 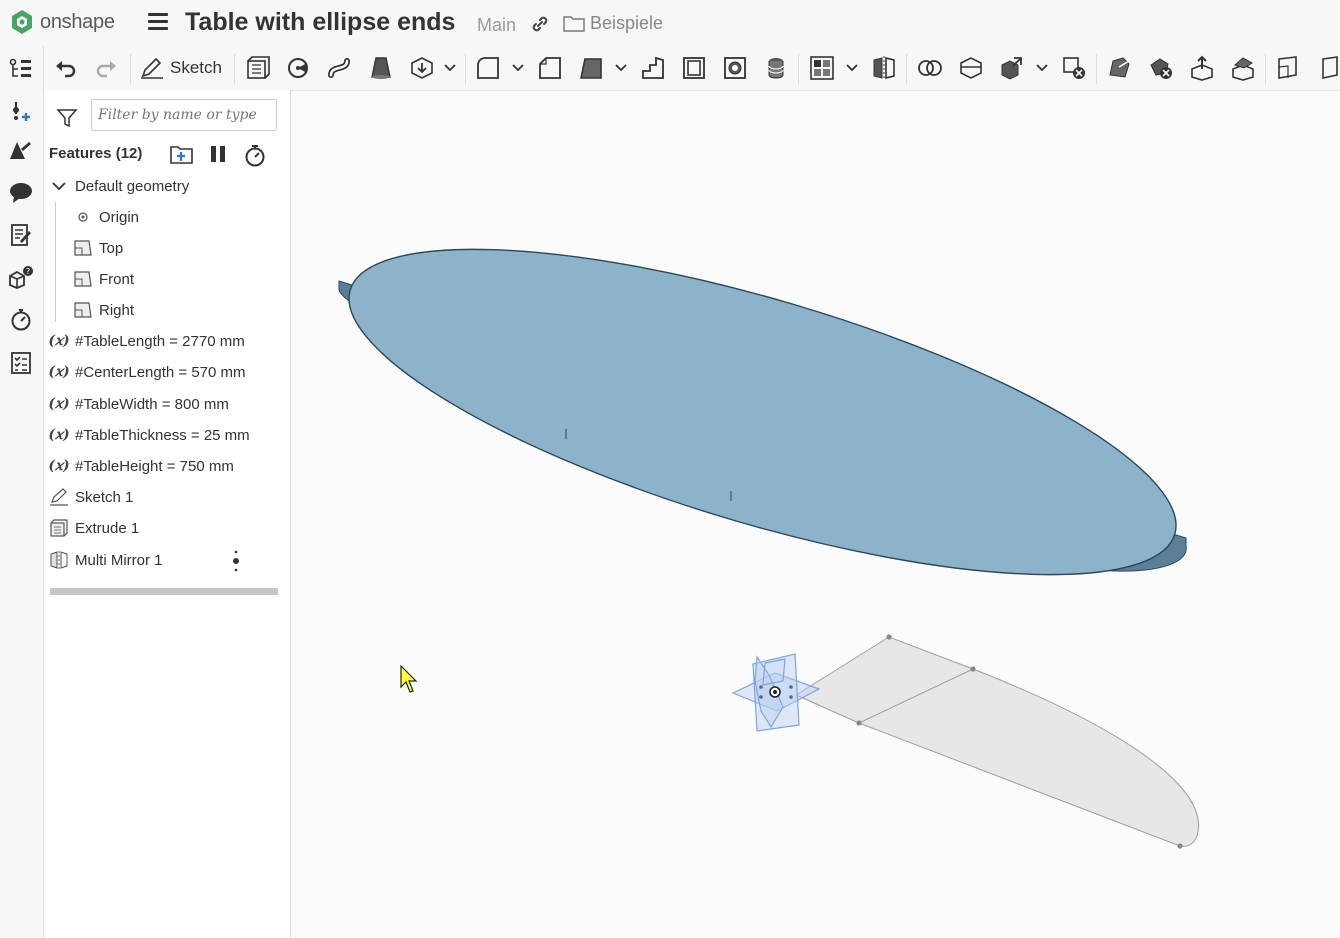 What do you see at coordinates (21, 277) in the screenshot?
I see `parts-help-icon: ?` at bounding box center [21, 277].